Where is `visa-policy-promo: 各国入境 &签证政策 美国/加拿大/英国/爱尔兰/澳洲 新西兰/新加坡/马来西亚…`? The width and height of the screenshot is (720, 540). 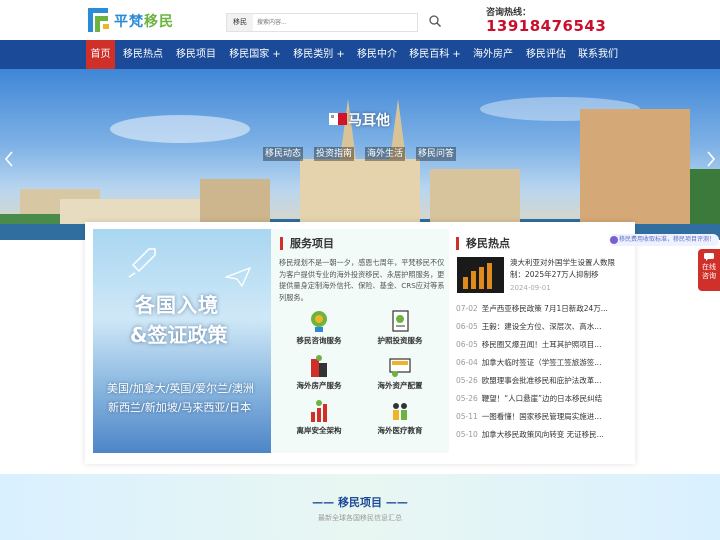
visa-policy-promo: 各国入境 &签证政策 美国/加拿大/英国/爱尔兰/澳洲 新西兰/新加坡/马来西亚… is located at coordinates (182, 341).